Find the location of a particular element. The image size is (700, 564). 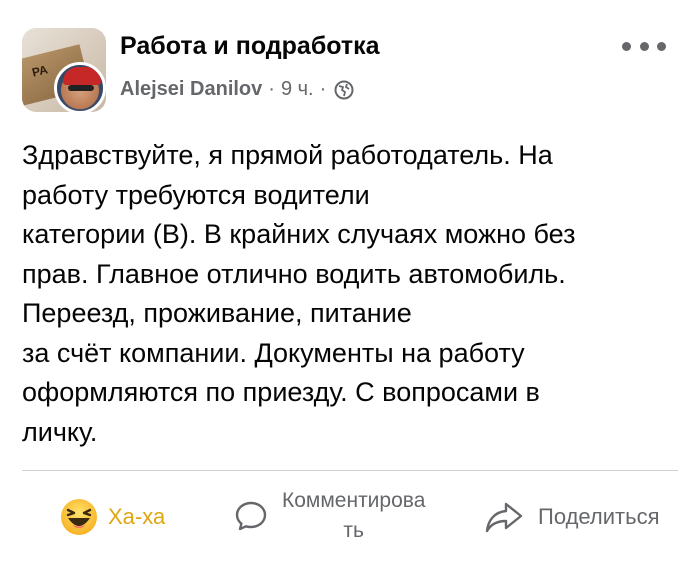

actions-divider is located at coordinates (350, 470).